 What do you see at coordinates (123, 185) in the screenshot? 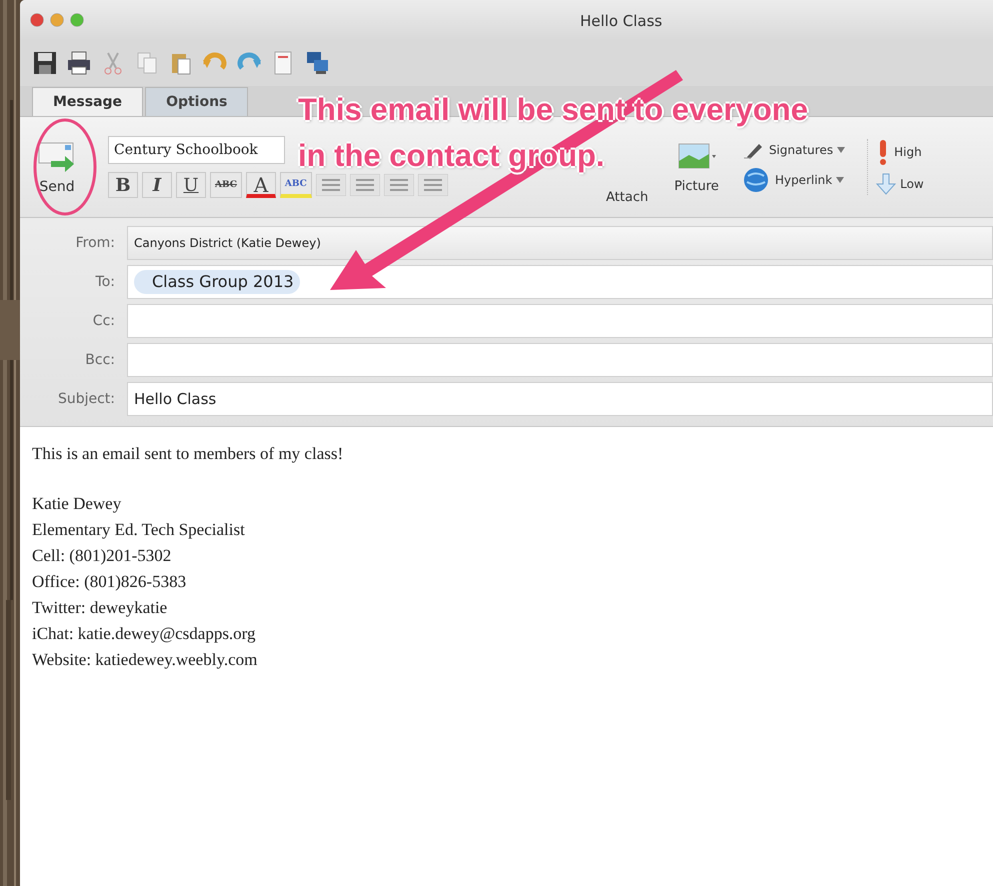
I see `bold-button: B` at bounding box center [123, 185].